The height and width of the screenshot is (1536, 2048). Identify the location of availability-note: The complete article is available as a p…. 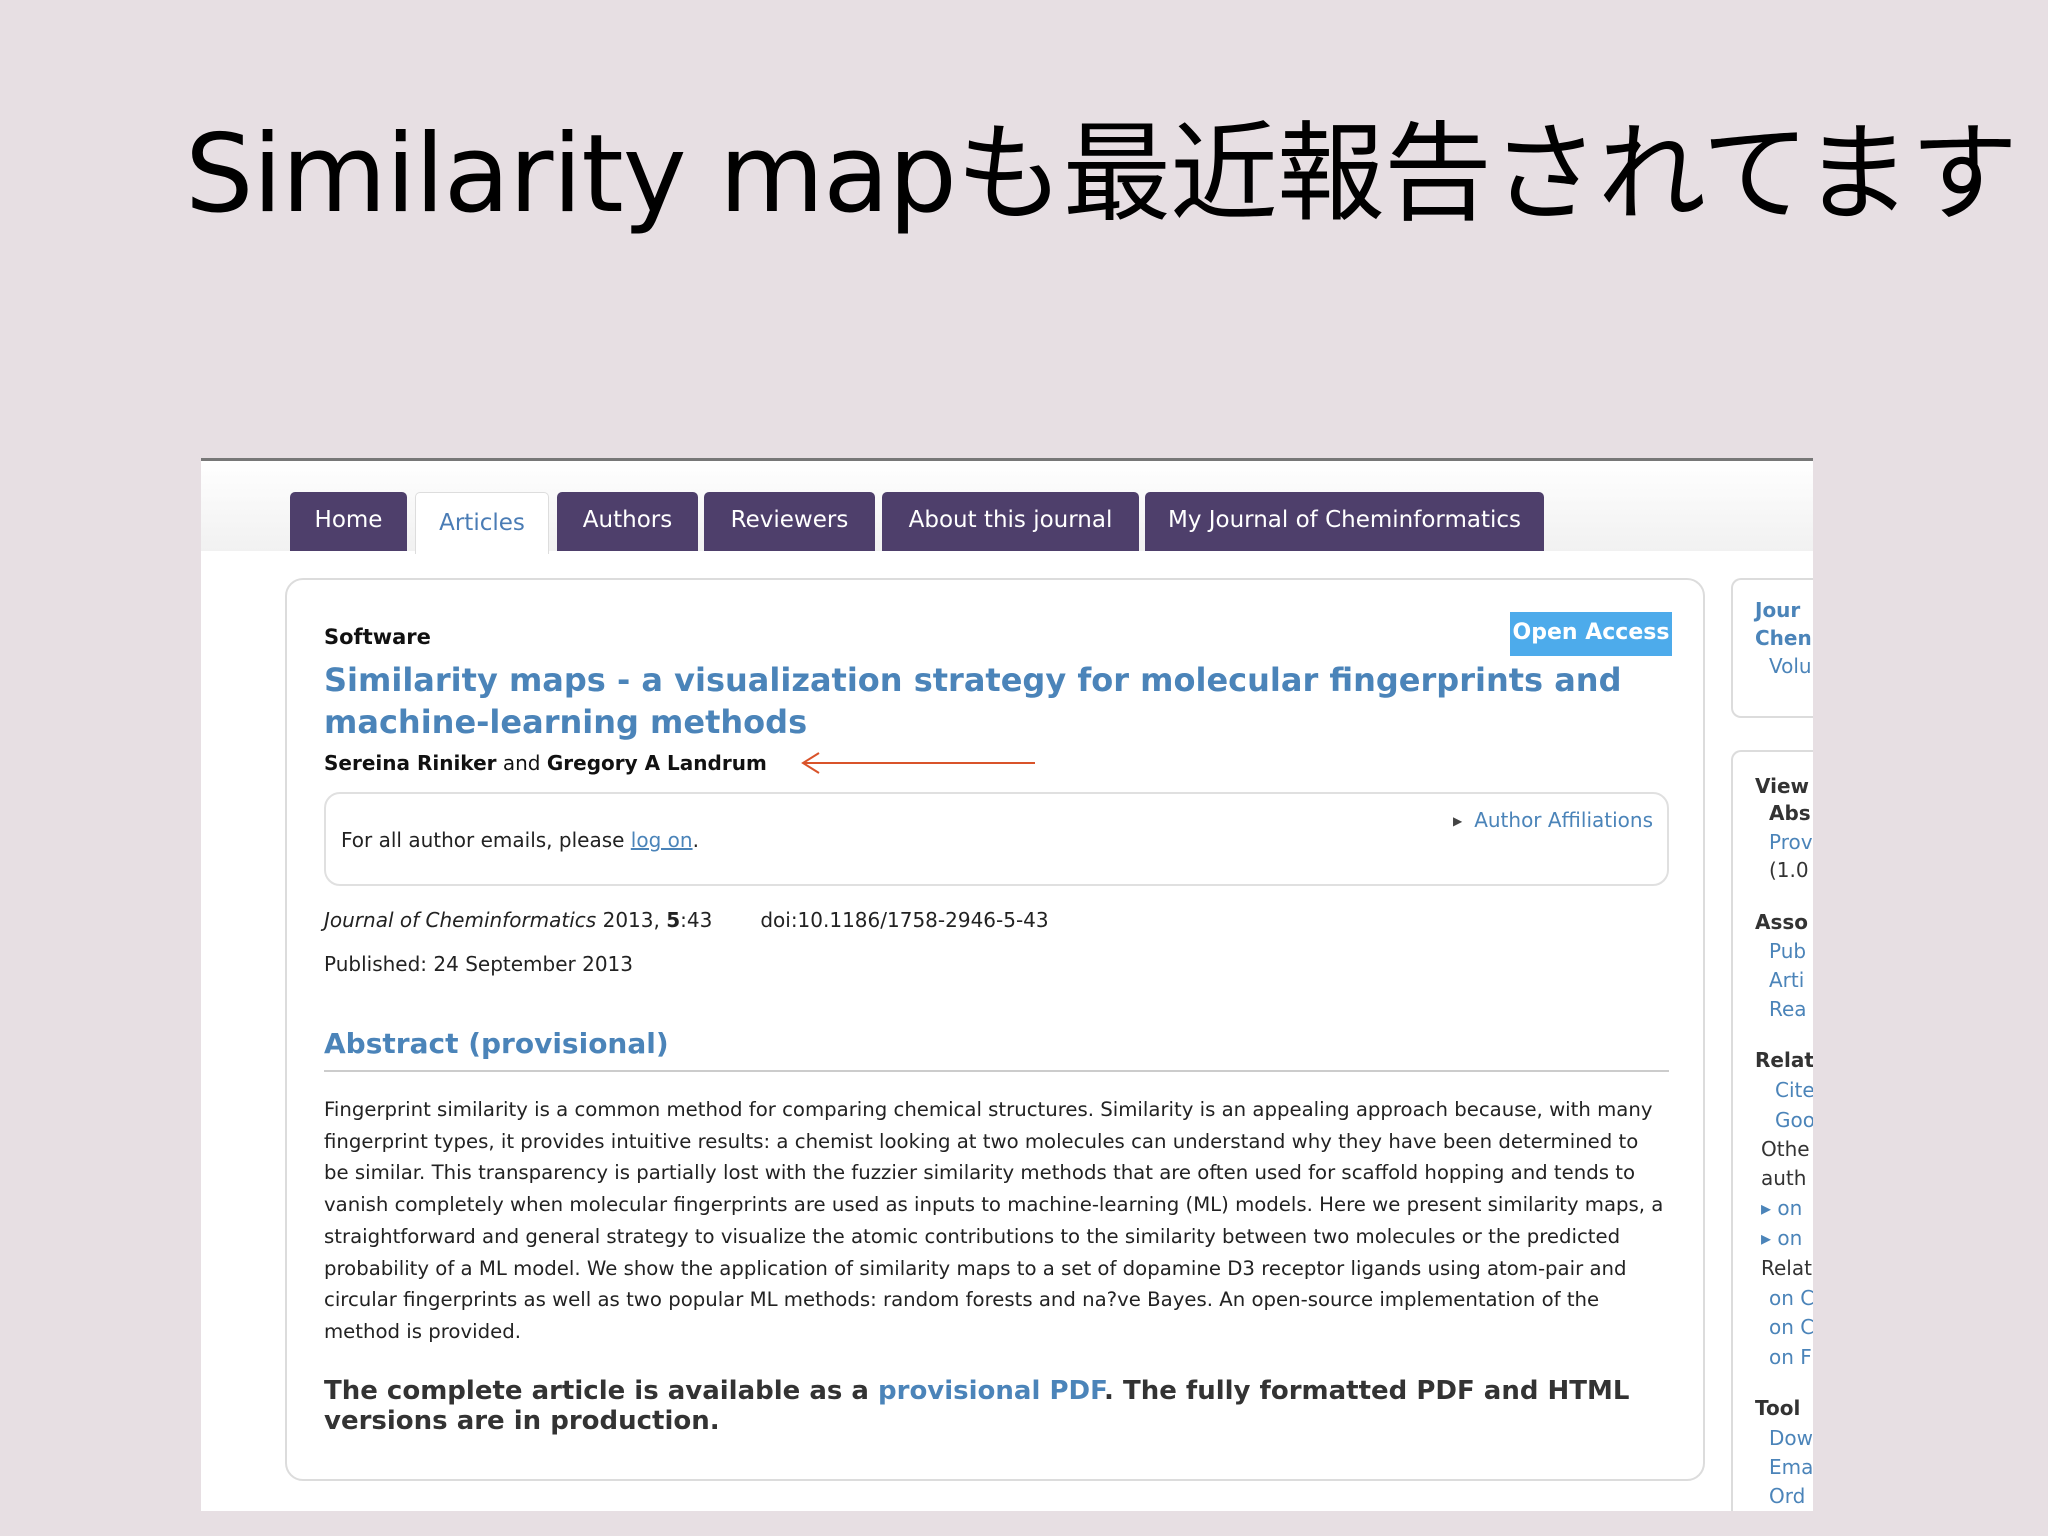
(977, 1406).